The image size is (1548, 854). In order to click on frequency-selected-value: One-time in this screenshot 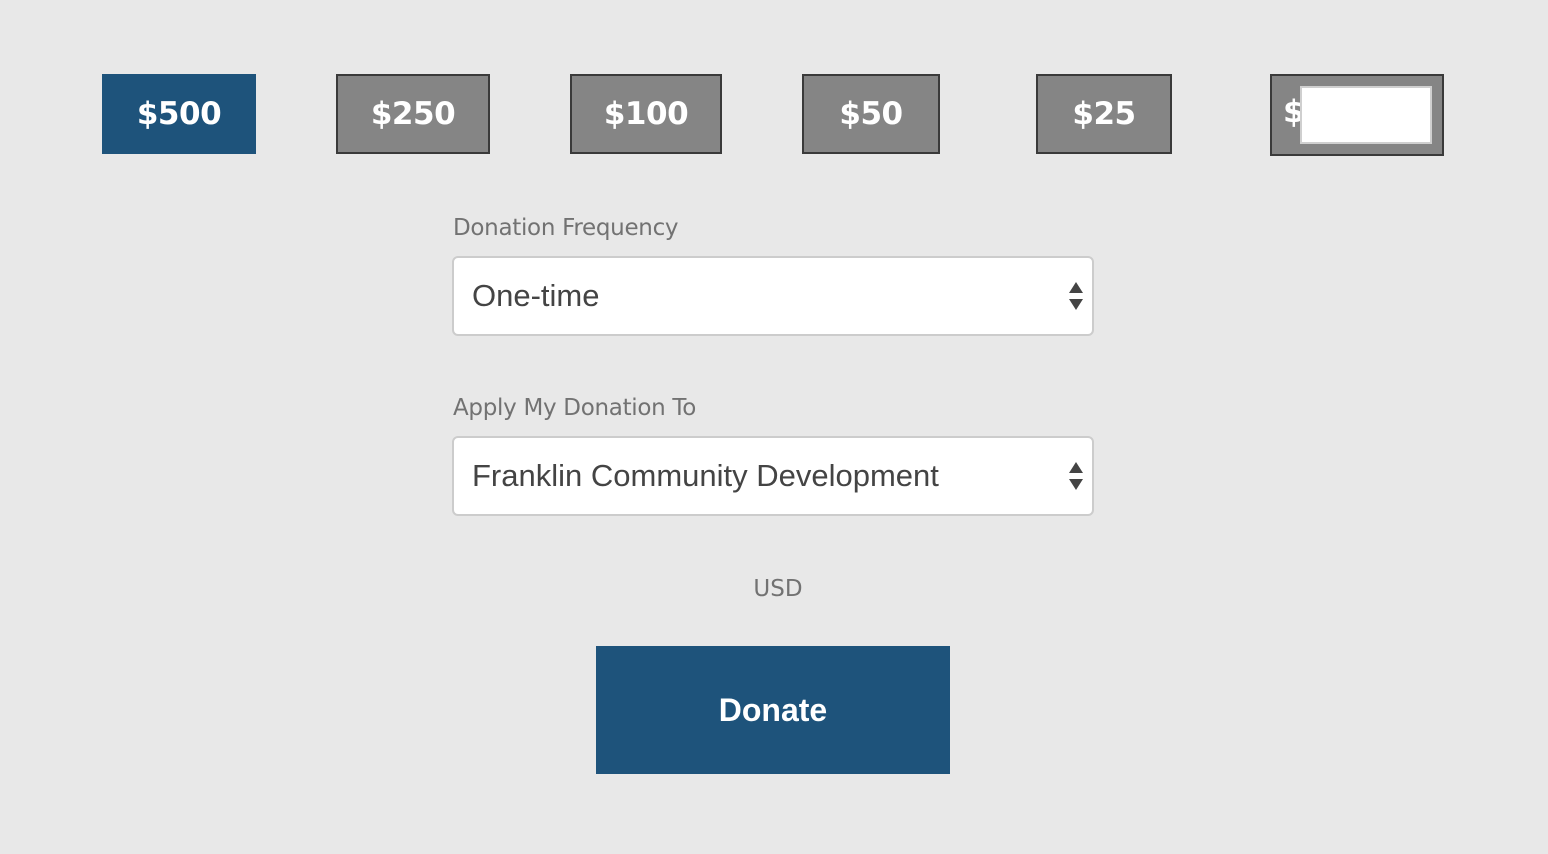, I will do `click(536, 295)`.